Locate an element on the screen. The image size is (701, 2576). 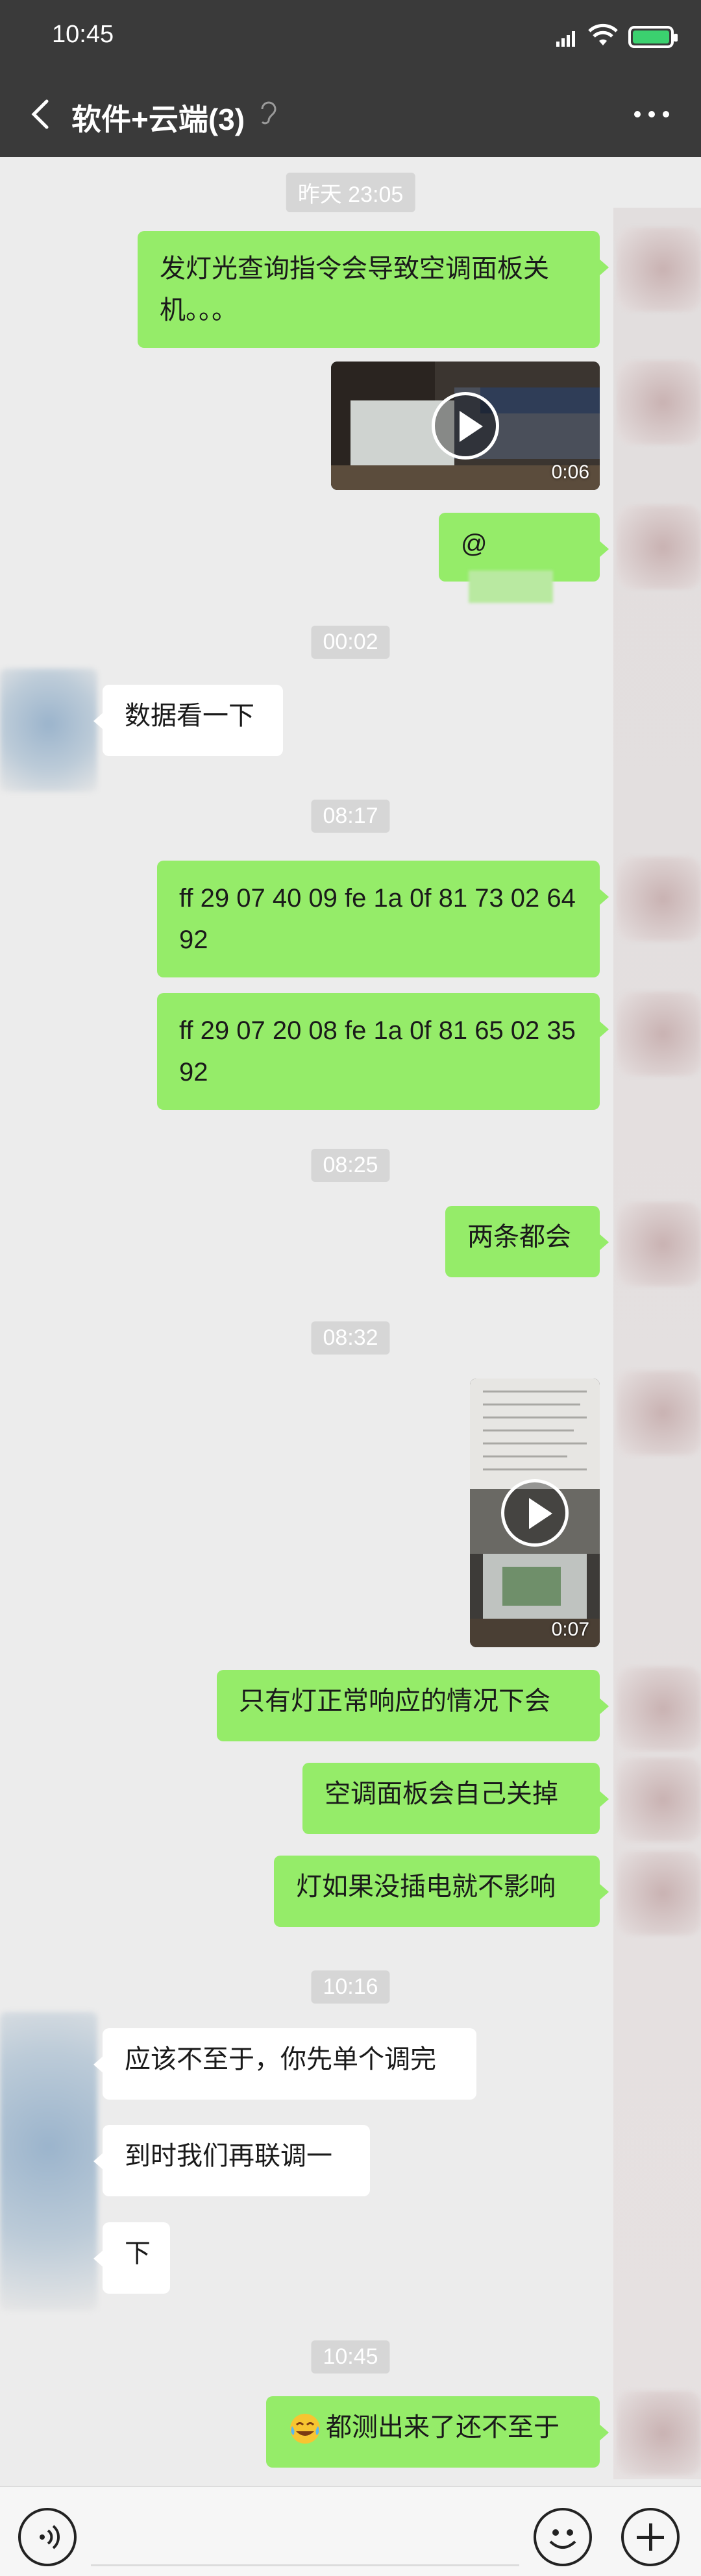
mention-symbol: @ is located at coordinates (474, 544).